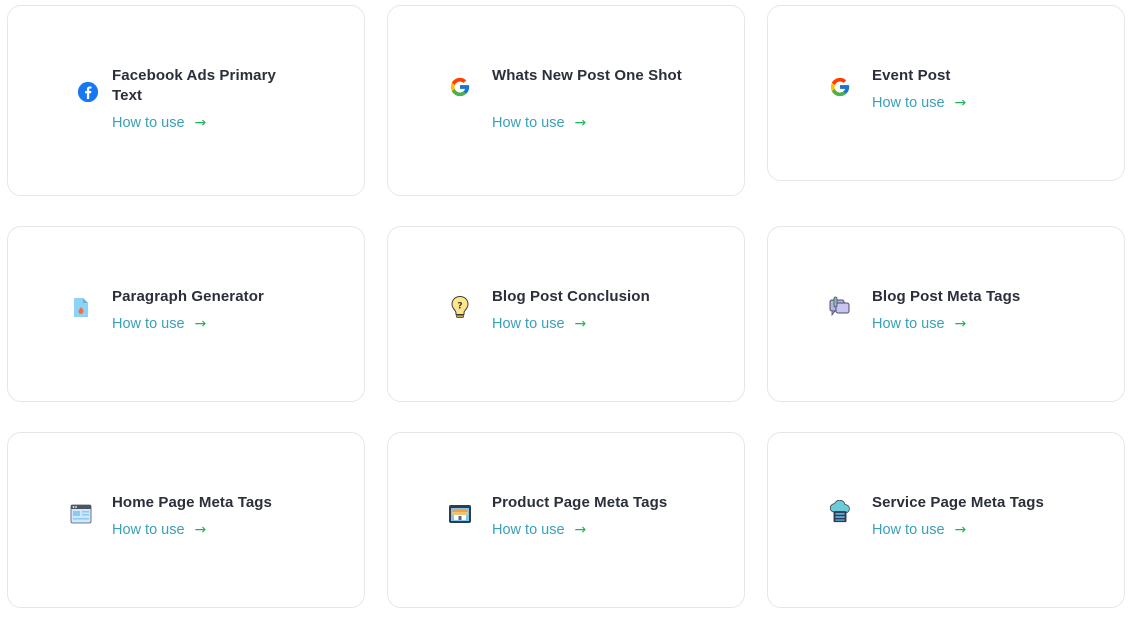 Image resolution: width=1128 pixels, height=618 pixels. Describe the element at coordinates (840, 307) in the screenshot. I see `meta-tag-chat-icon` at that location.